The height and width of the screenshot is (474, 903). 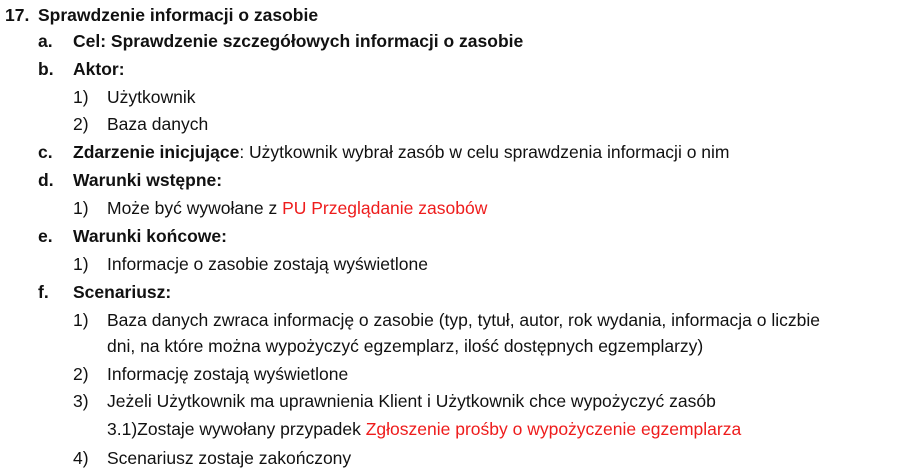 I want to click on item-f2-text: Informację zostają wyświetlone, so click(x=228, y=374).